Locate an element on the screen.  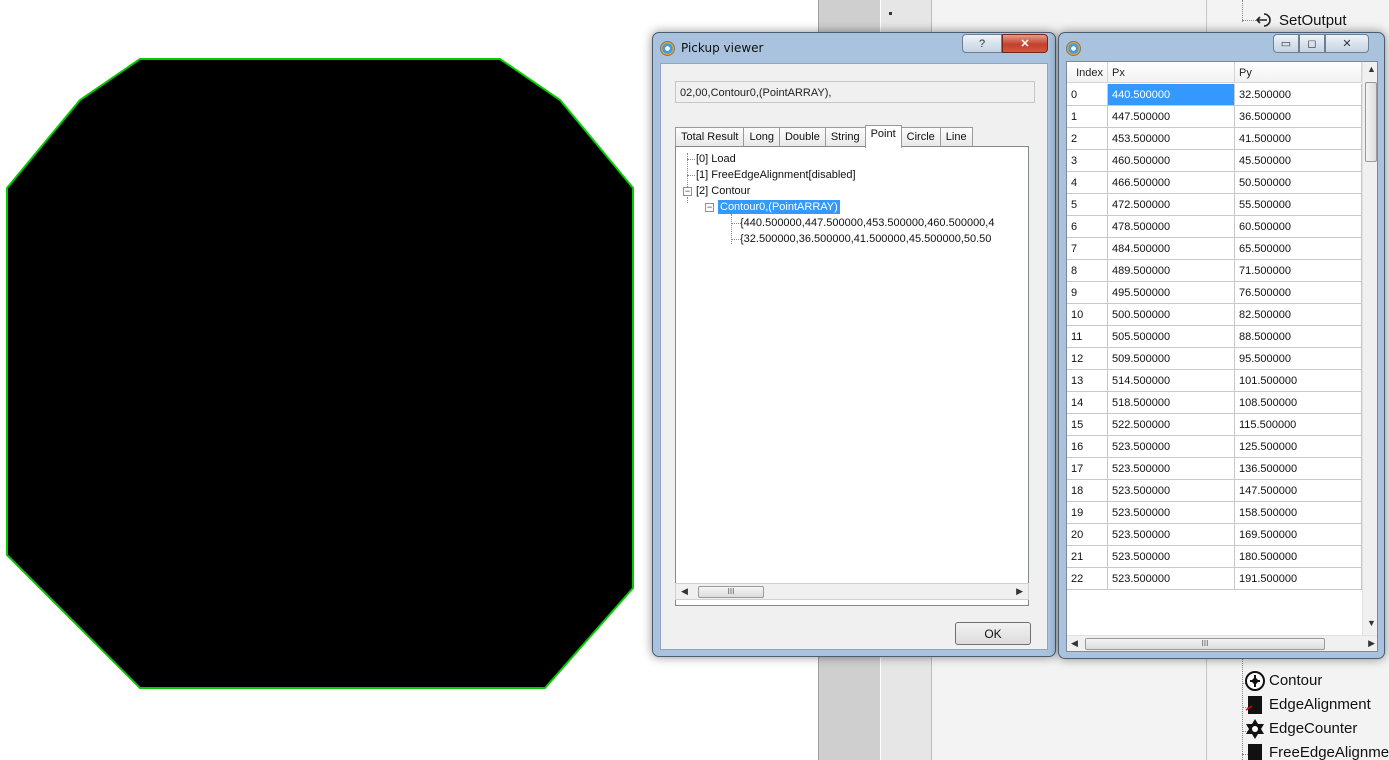
cell-index: 16 is located at coordinates (1087, 447).